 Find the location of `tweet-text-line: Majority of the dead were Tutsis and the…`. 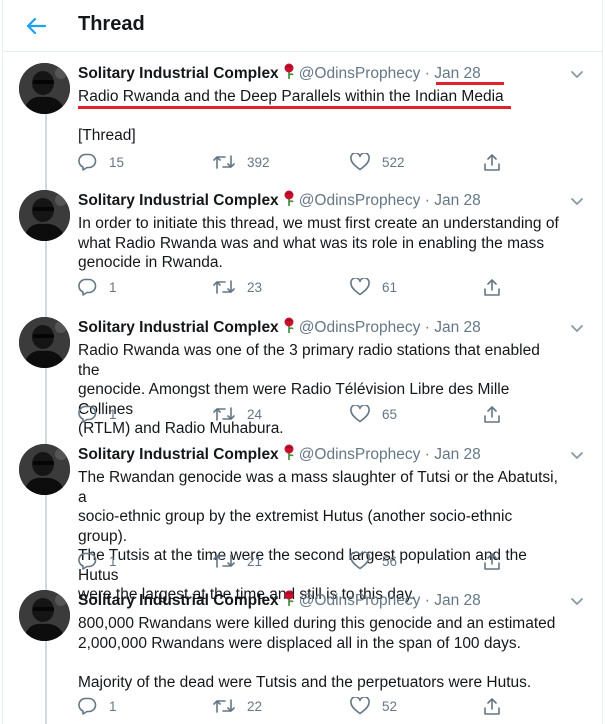

tweet-text-line: Majority of the dead were Tutsis and the… is located at coordinates (305, 682).